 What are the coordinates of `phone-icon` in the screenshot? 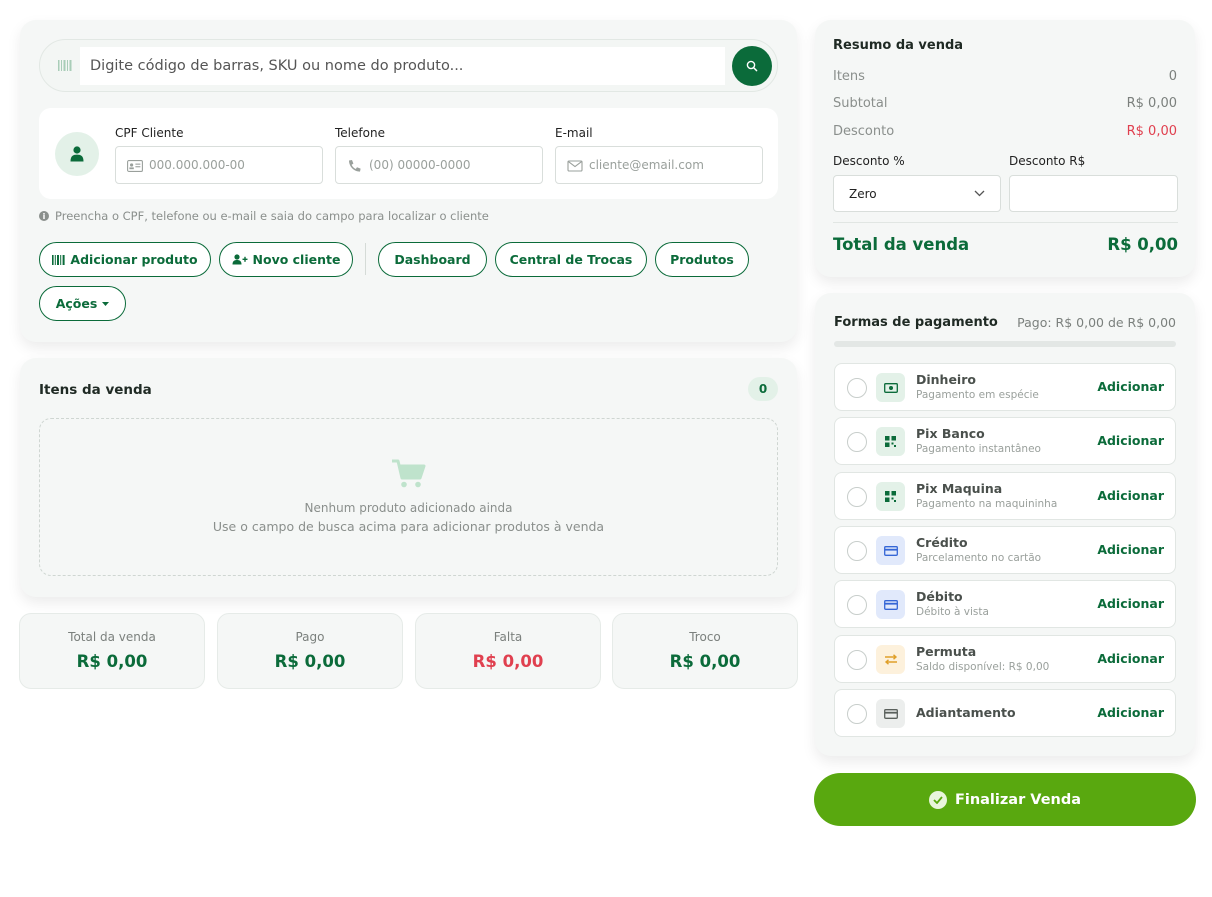 It's located at (355, 166).